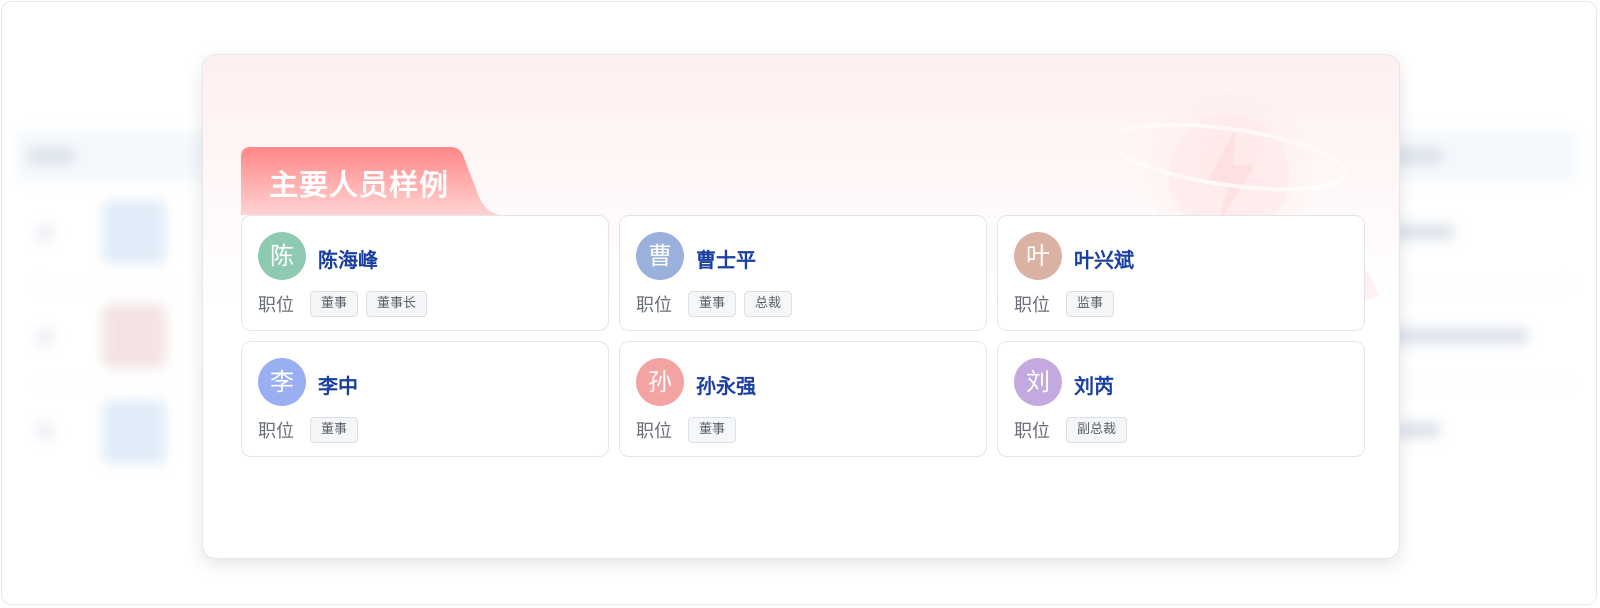 This screenshot has width=1600, height=608. Describe the element at coordinates (660, 382) in the screenshot. I see `avatar: 孙` at that location.